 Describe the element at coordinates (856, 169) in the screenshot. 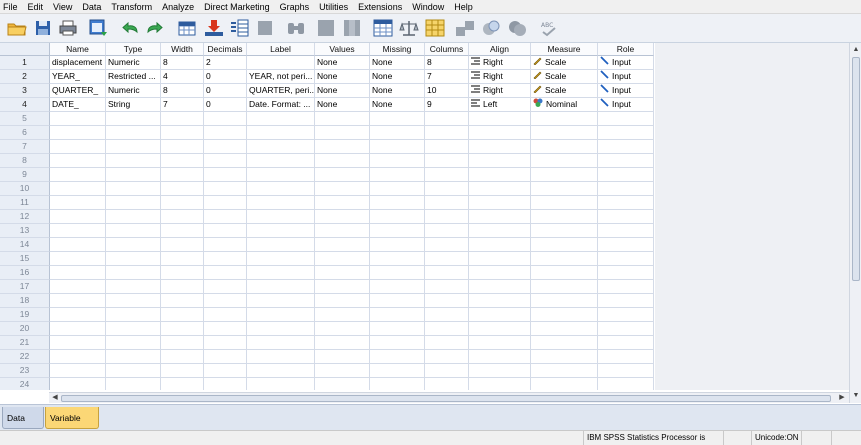

I see `vertical-scroll-thumb` at that location.